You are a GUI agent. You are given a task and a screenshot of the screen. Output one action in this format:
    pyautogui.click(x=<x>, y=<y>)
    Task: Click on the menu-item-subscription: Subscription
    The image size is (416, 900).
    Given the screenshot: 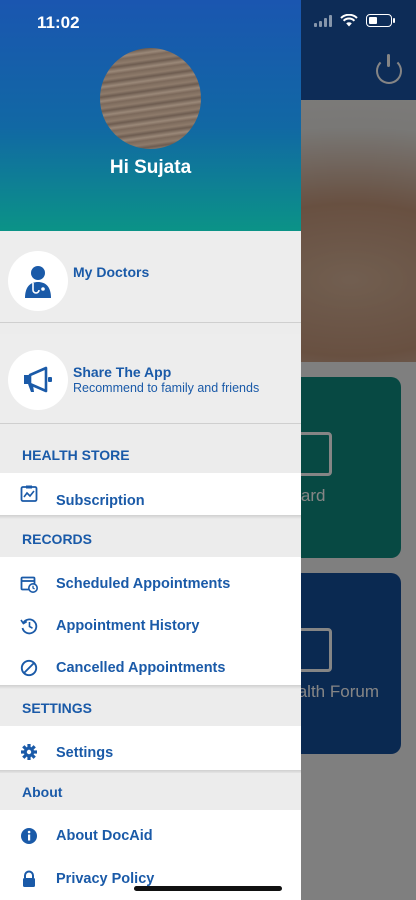 What is the action you would take?
    pyautogui.click(x=150, y=494)
    